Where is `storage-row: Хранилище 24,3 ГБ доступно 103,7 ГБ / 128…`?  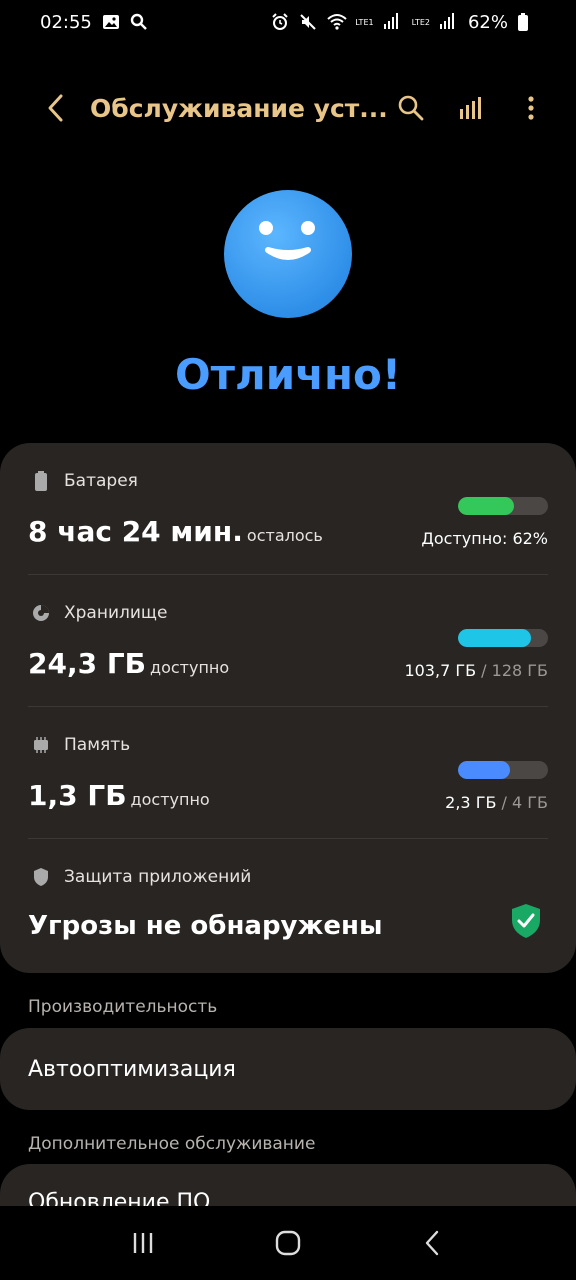 storage-row: Хранилище 24,3 ГБ доступно 103,7 ГБ / 128… is located at coordinates (288, 641).